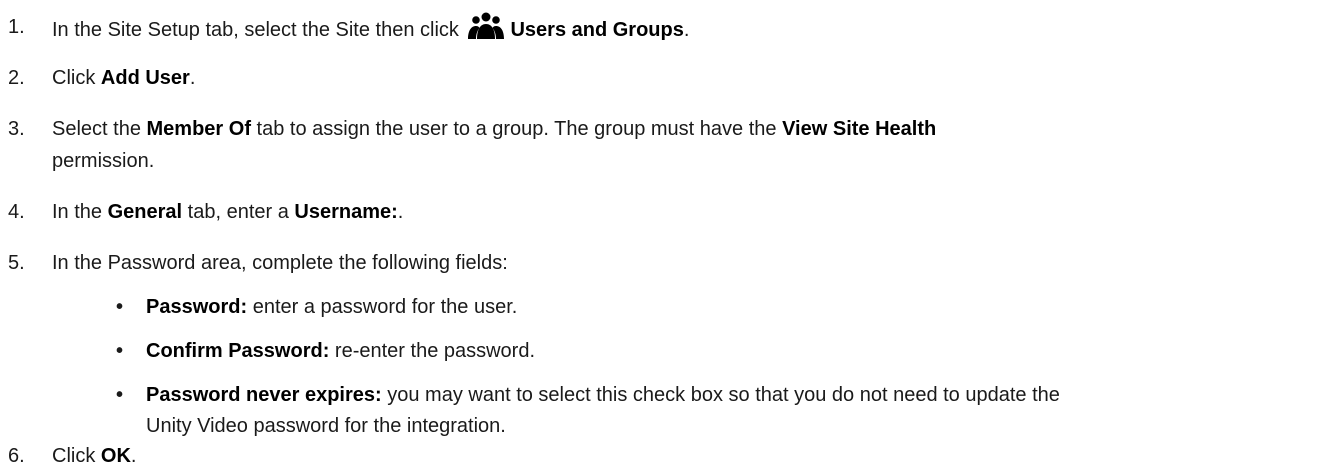 The height and width of the screenshot is (471, 1330). What do you see at coordinates (238, 351) in the screenshot?
I see `confirm-password-label: Confirm Password:` at bounding box center [238, 351].